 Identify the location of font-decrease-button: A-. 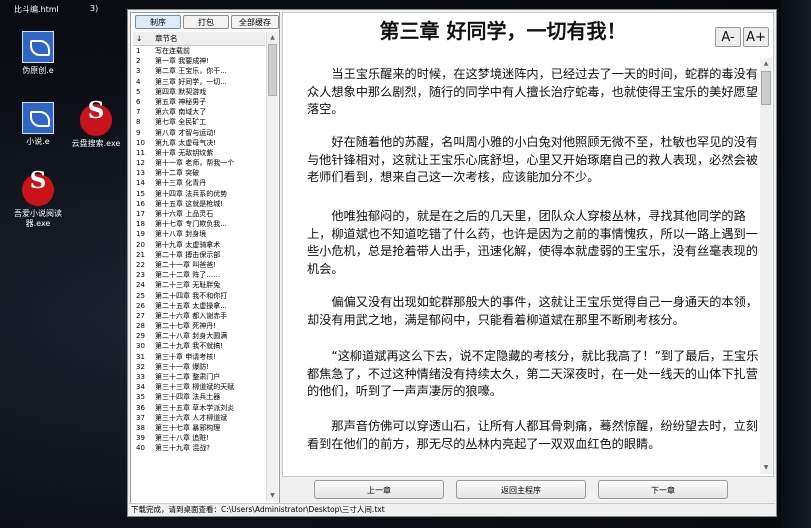
(728, 37).